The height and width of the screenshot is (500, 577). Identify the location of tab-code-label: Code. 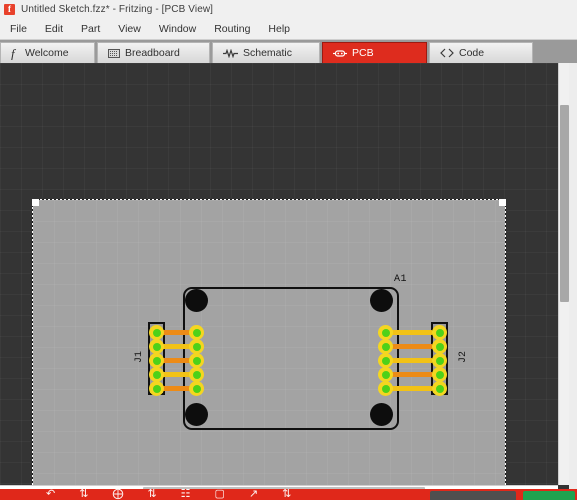
(472, 53).